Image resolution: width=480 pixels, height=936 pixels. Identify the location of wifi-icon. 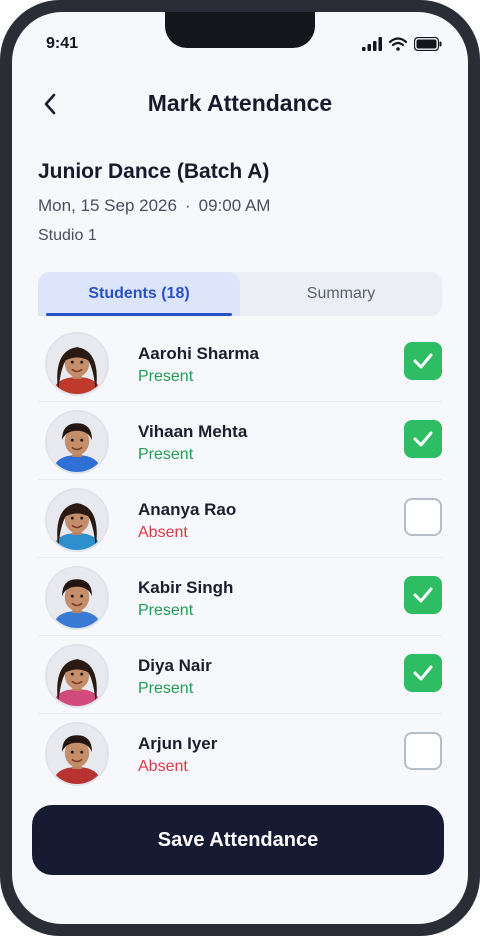
(398, 44).